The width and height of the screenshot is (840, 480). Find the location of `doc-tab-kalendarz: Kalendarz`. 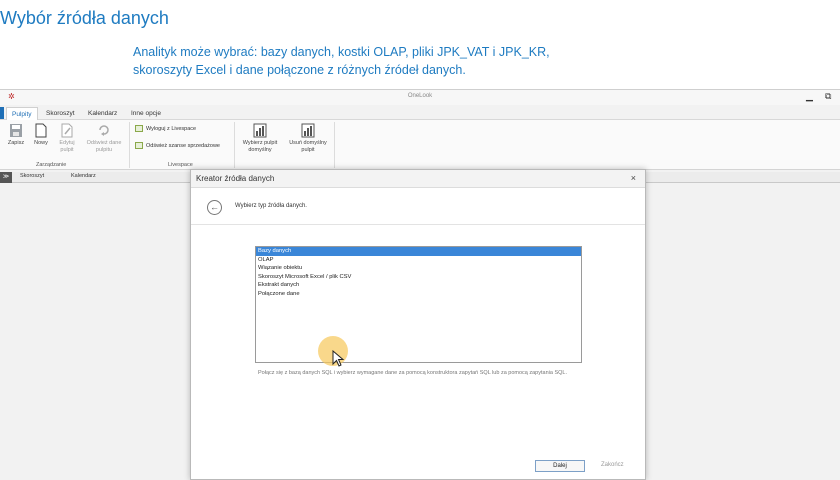

doc-tab-kalendarz: Kalendarz is located at coordinates (83, 176).